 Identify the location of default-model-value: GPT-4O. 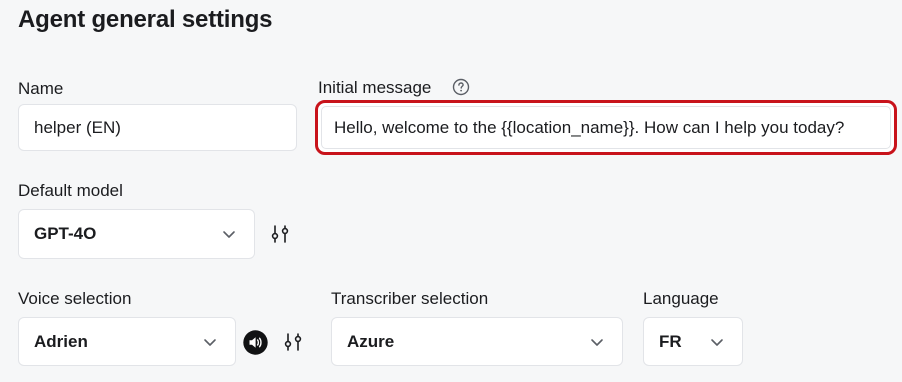
(65, 233).